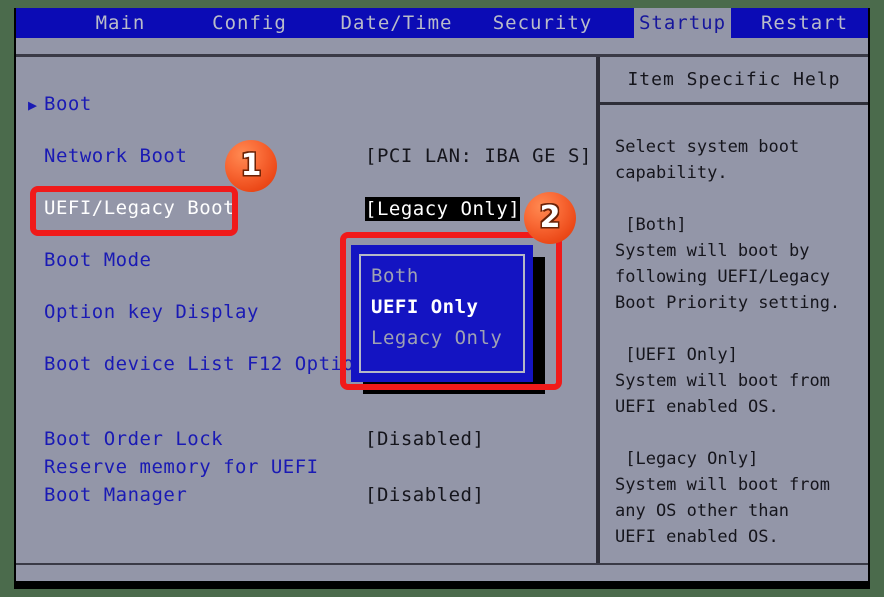  What do you see at coordinates (550, 218) in the screenshot?
I see `annotation-badge-2: 2` at bounding box center [550, 218].